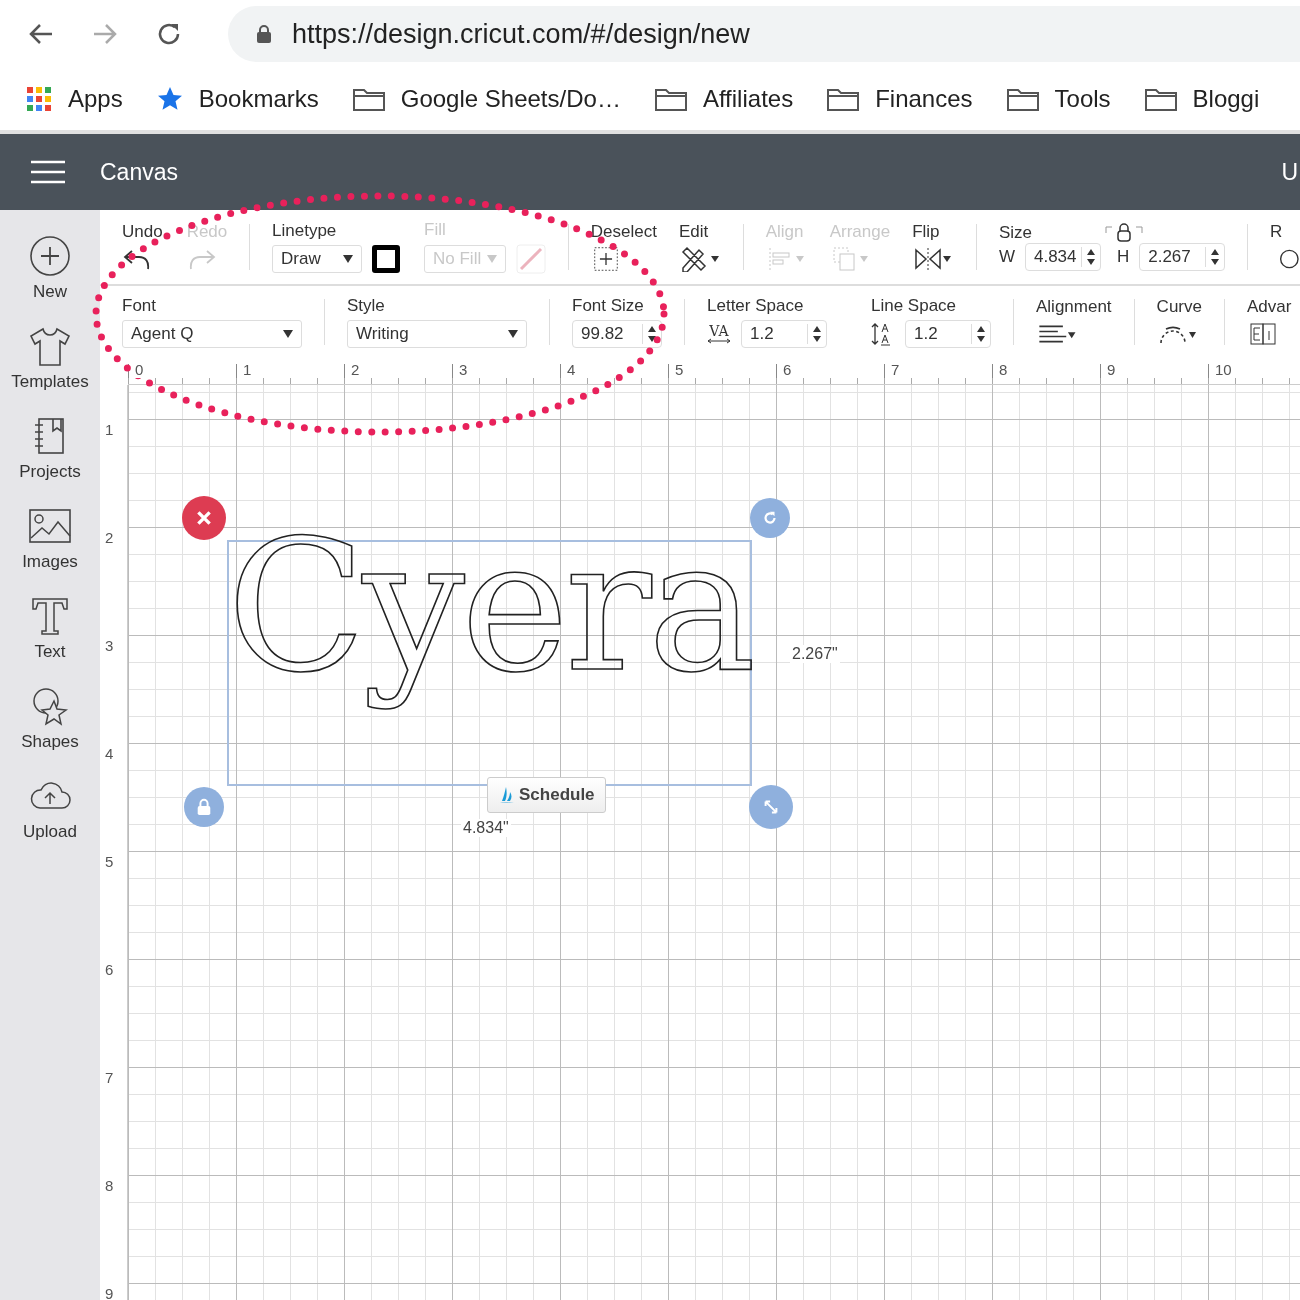 Image resolution: width=1300 pixels, height=1300 pixels. Describe the element at coordinates (264, 34) in the screenshot. I see `lock-icon` at that location.